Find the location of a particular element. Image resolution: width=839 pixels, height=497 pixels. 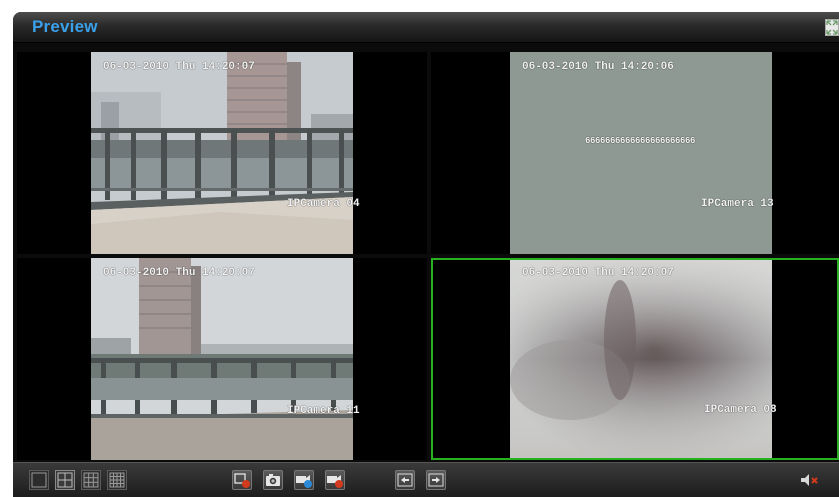

title-bar: Preview is located at coordinates (426, 27).